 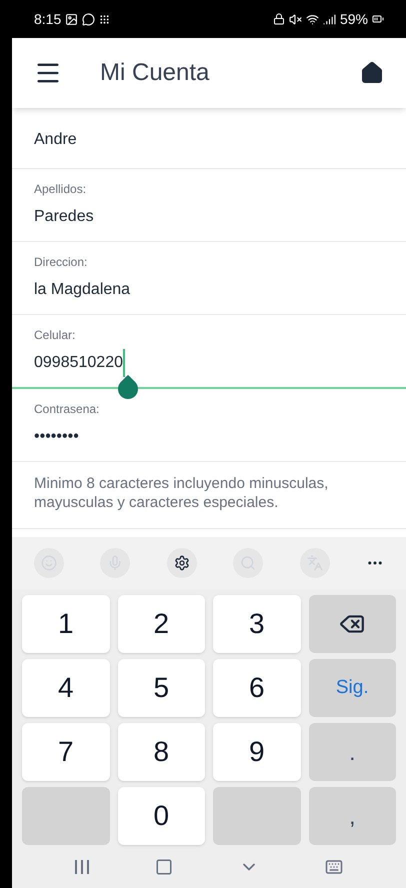 I want to click on form-field: Andre, so click(x=209, y=140).